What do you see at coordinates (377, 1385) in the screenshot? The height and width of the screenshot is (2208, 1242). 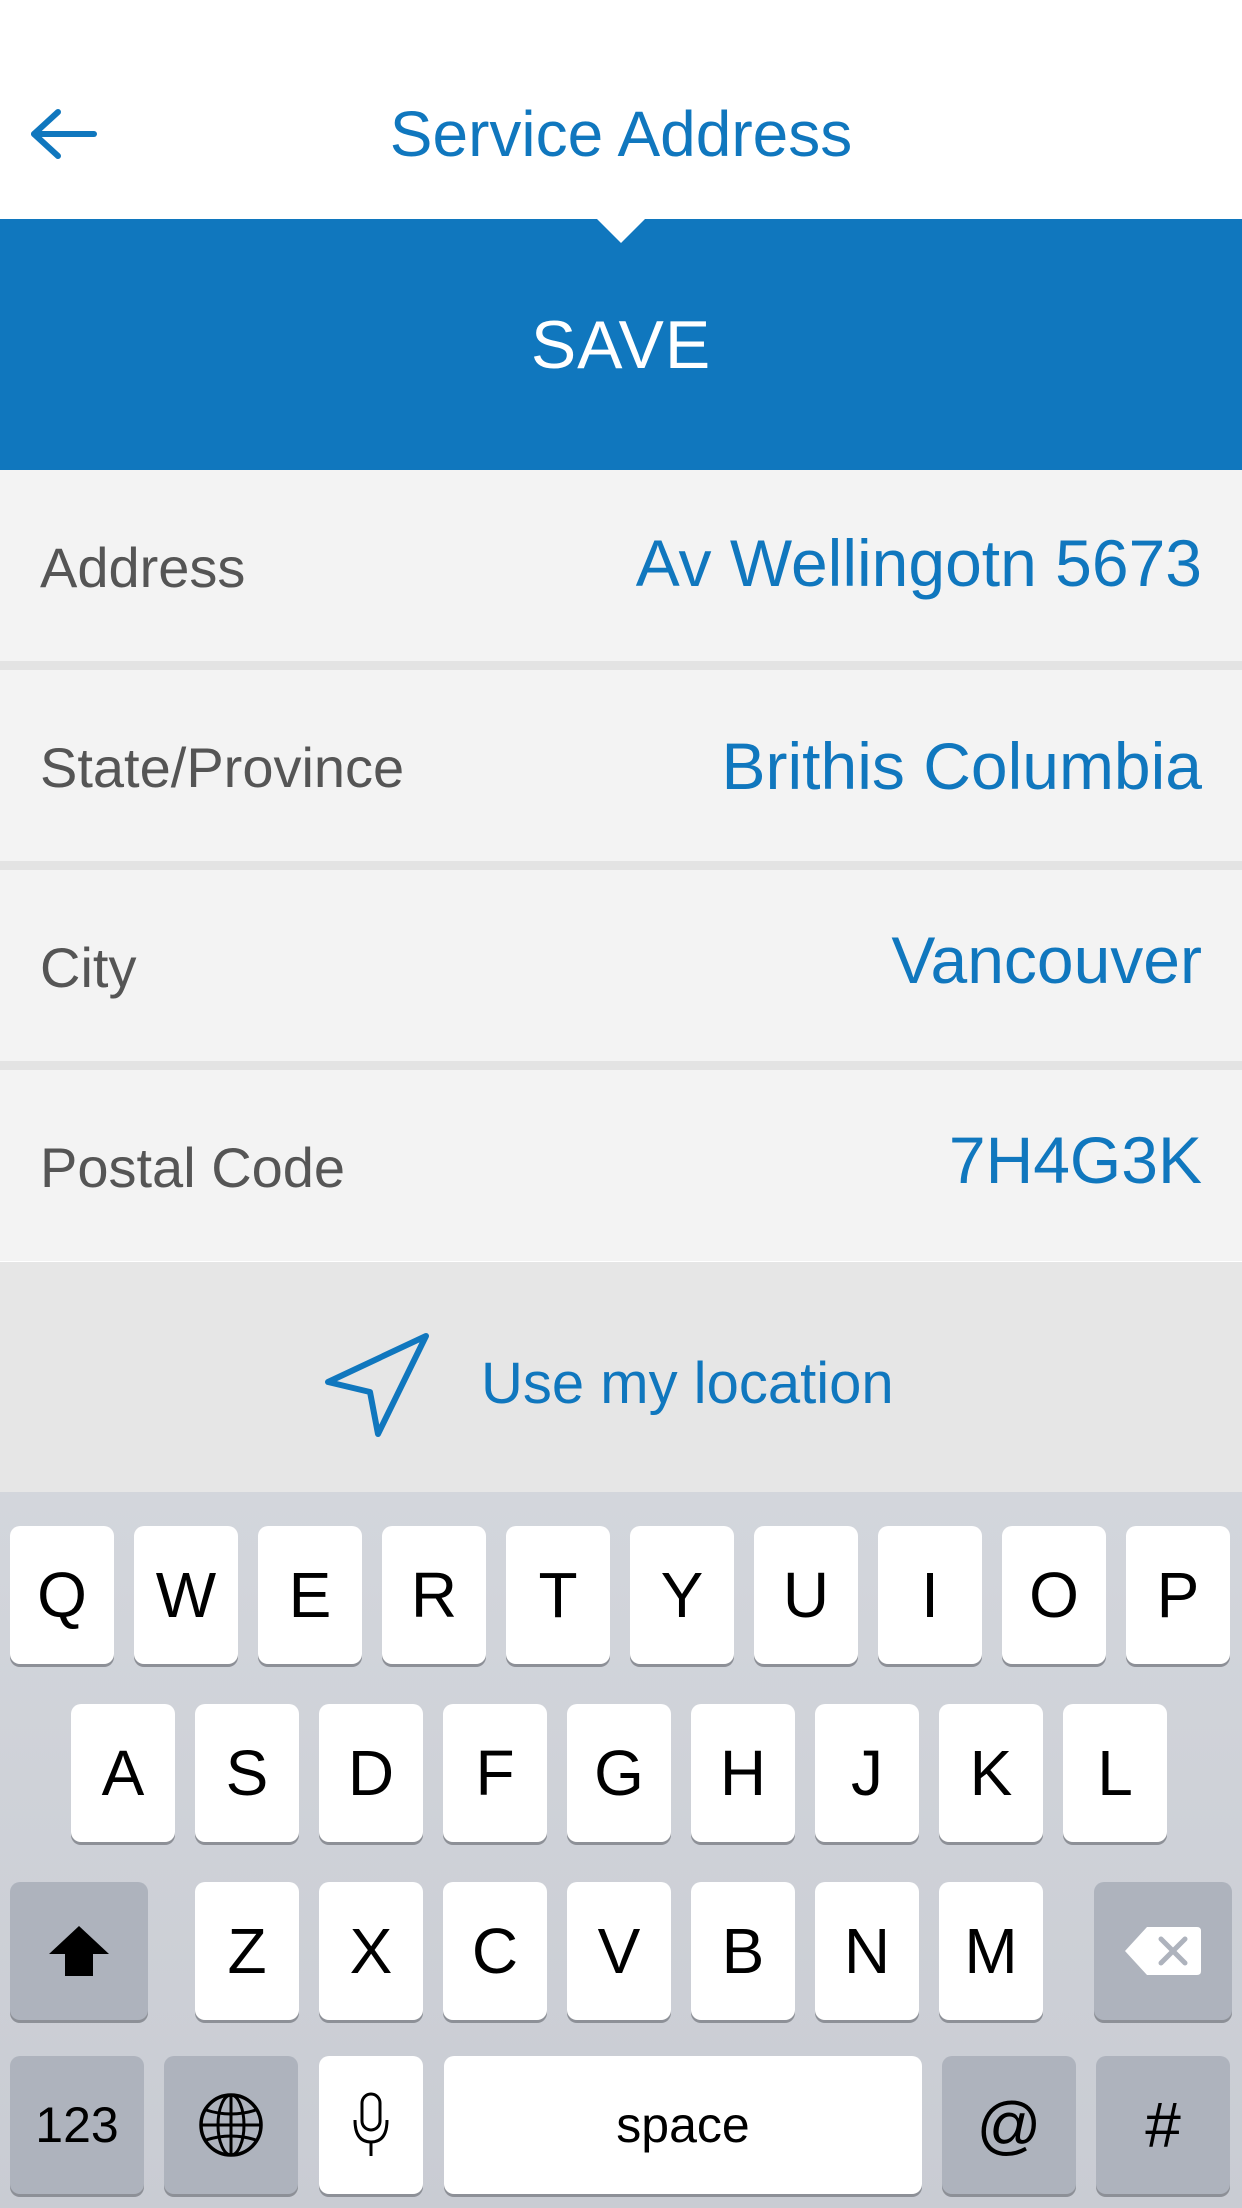 I see `location-arrow-icon` at bounding box center [377, 1385].